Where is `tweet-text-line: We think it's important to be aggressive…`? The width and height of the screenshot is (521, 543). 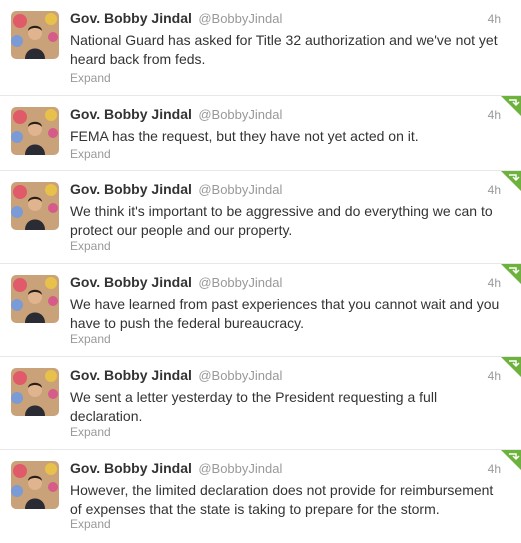
tweet-text-line: We think it's important to be aggressive… is located at coordinates (281, 211).